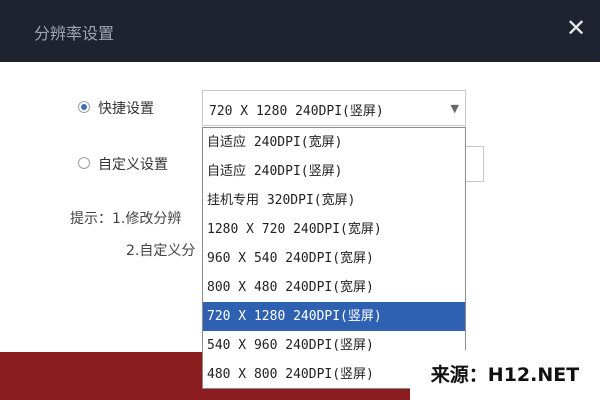 This screenshot has height=400, width=600. I want to click on hint-line-1: 提示：1.修改分辨, so click(126, 219).